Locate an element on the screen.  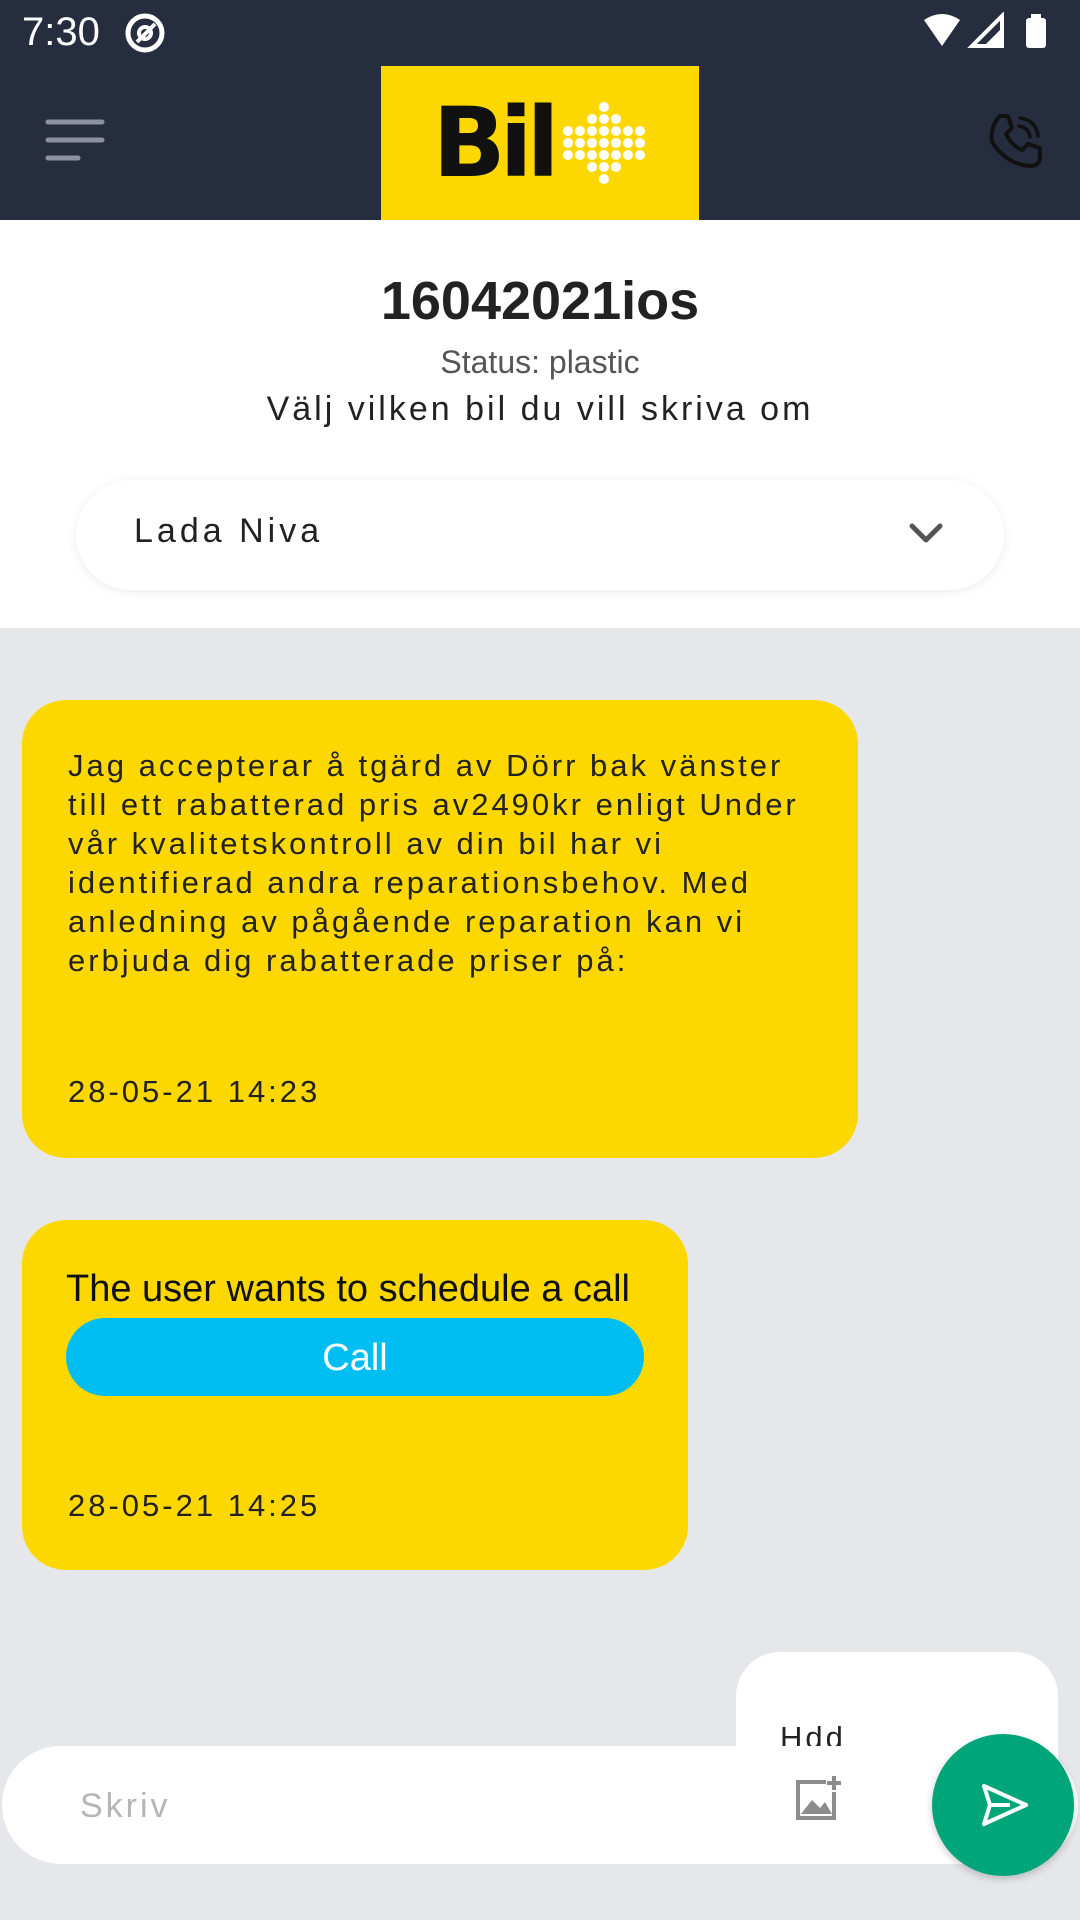
status-time: 7:30 is located at coordinates (61, 32).